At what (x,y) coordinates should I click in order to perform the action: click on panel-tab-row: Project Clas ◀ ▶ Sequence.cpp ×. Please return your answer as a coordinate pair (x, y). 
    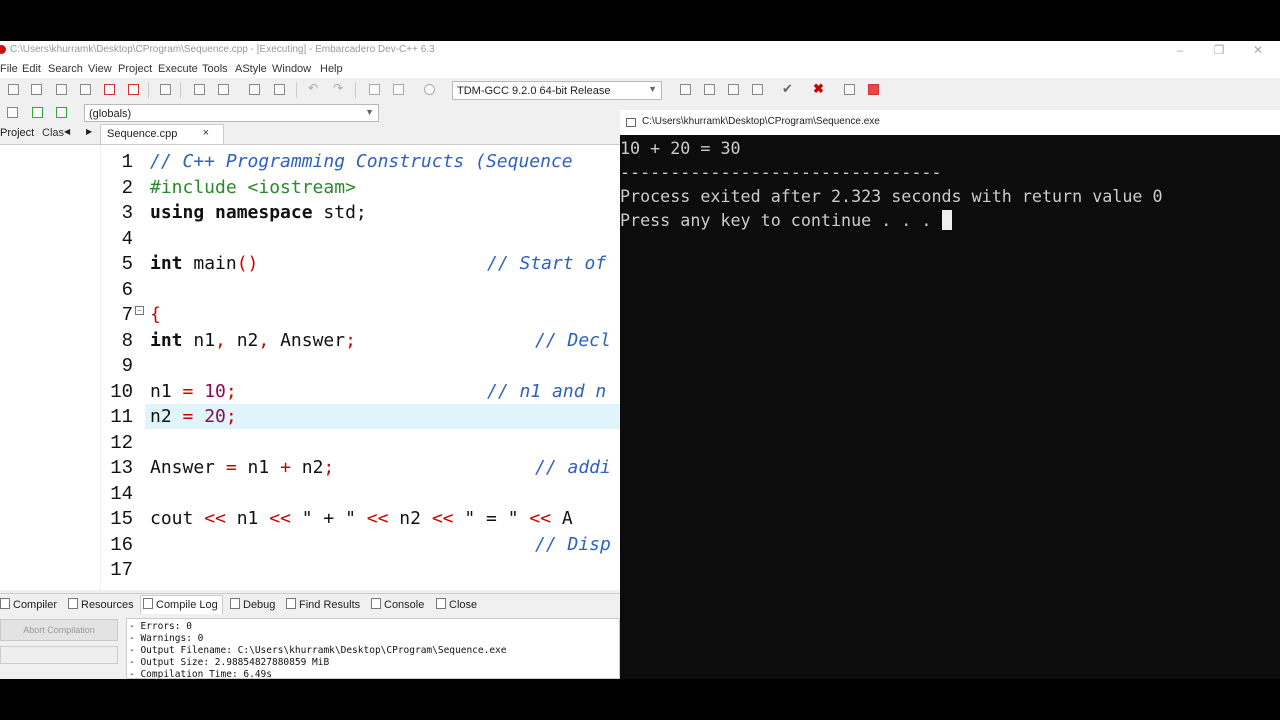
    Looking at the image, I should click on (310, 134).